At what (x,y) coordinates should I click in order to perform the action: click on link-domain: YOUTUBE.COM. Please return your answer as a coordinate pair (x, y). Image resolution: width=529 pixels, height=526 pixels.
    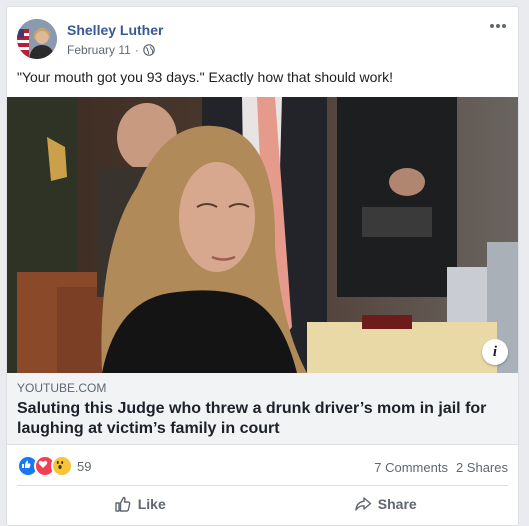
    Looking at the image, I should click on (62, 388).